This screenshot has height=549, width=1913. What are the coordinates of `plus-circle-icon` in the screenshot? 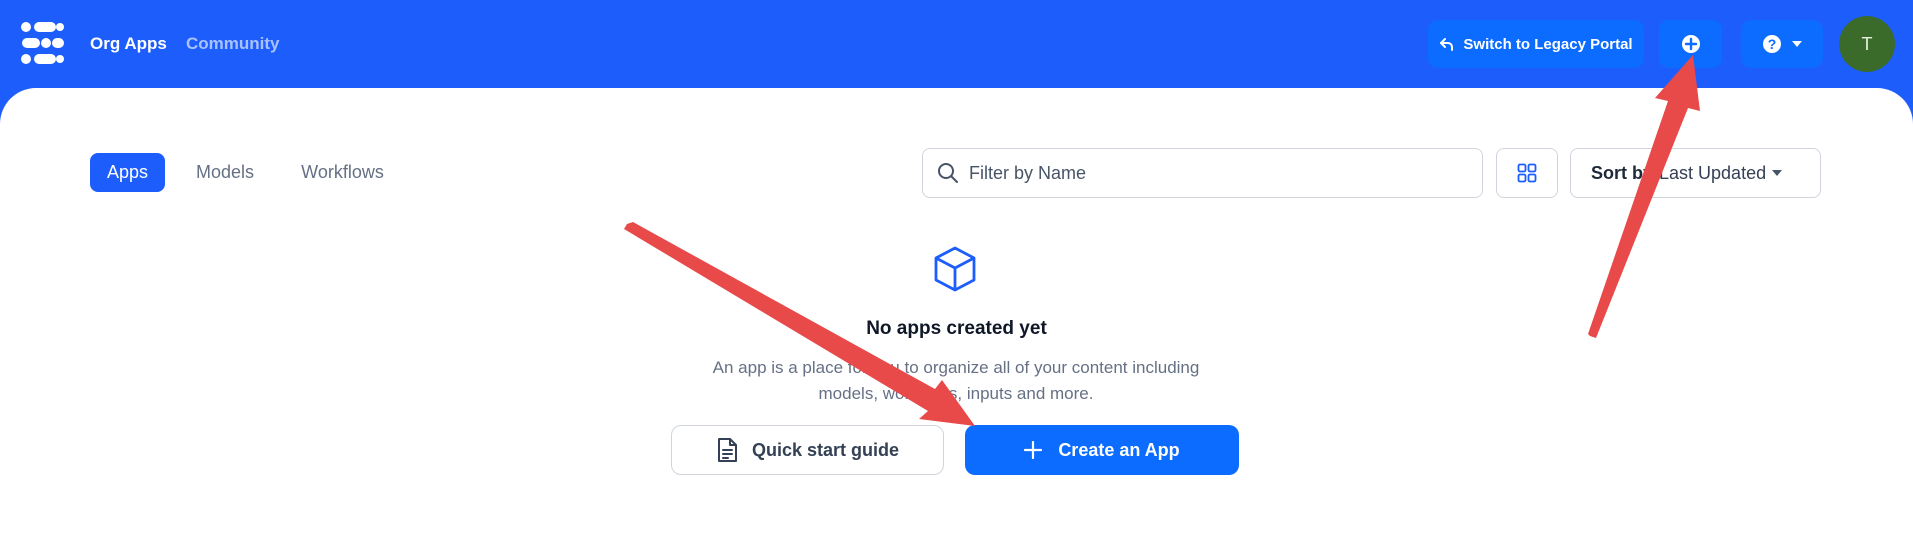 It's located at (1690, 44).